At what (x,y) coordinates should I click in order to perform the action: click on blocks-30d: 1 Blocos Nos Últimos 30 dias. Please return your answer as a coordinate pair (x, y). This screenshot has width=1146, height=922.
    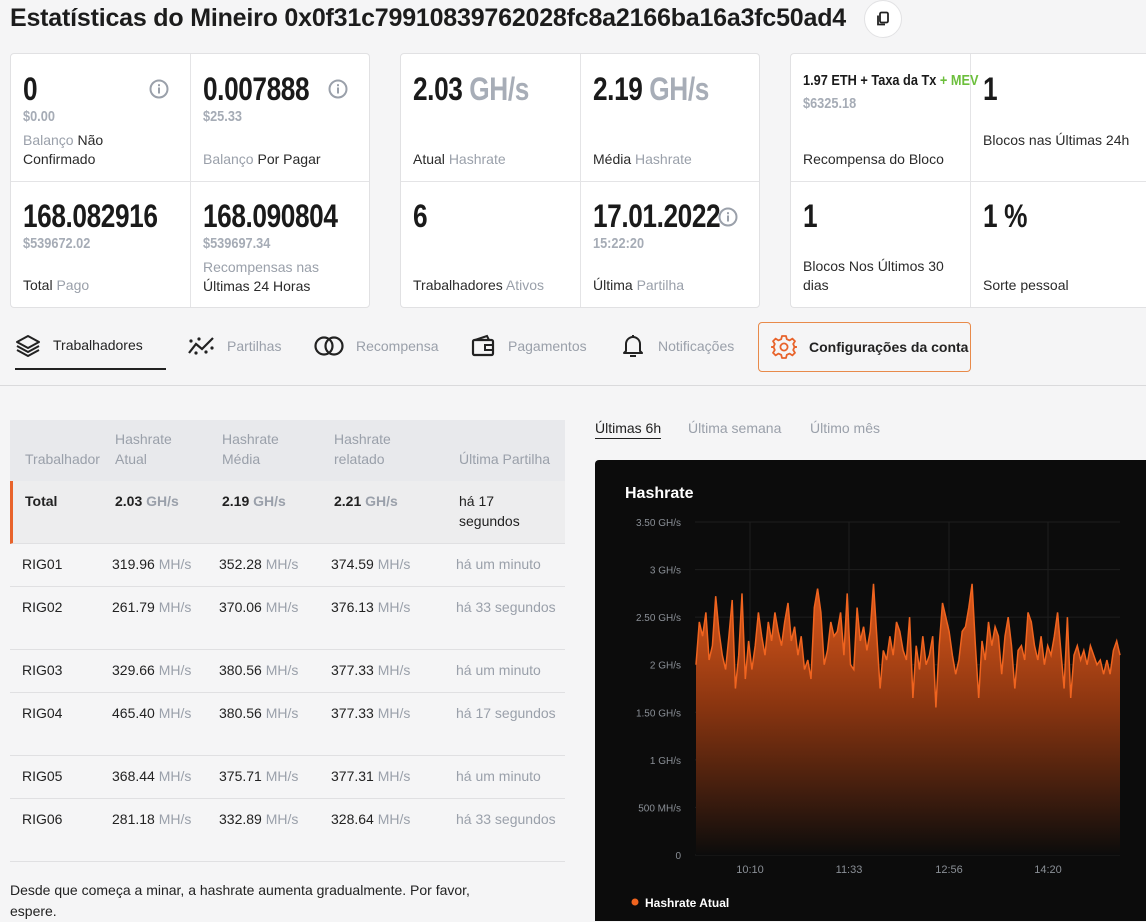
    Looking at the image, I should click on (880, 245).